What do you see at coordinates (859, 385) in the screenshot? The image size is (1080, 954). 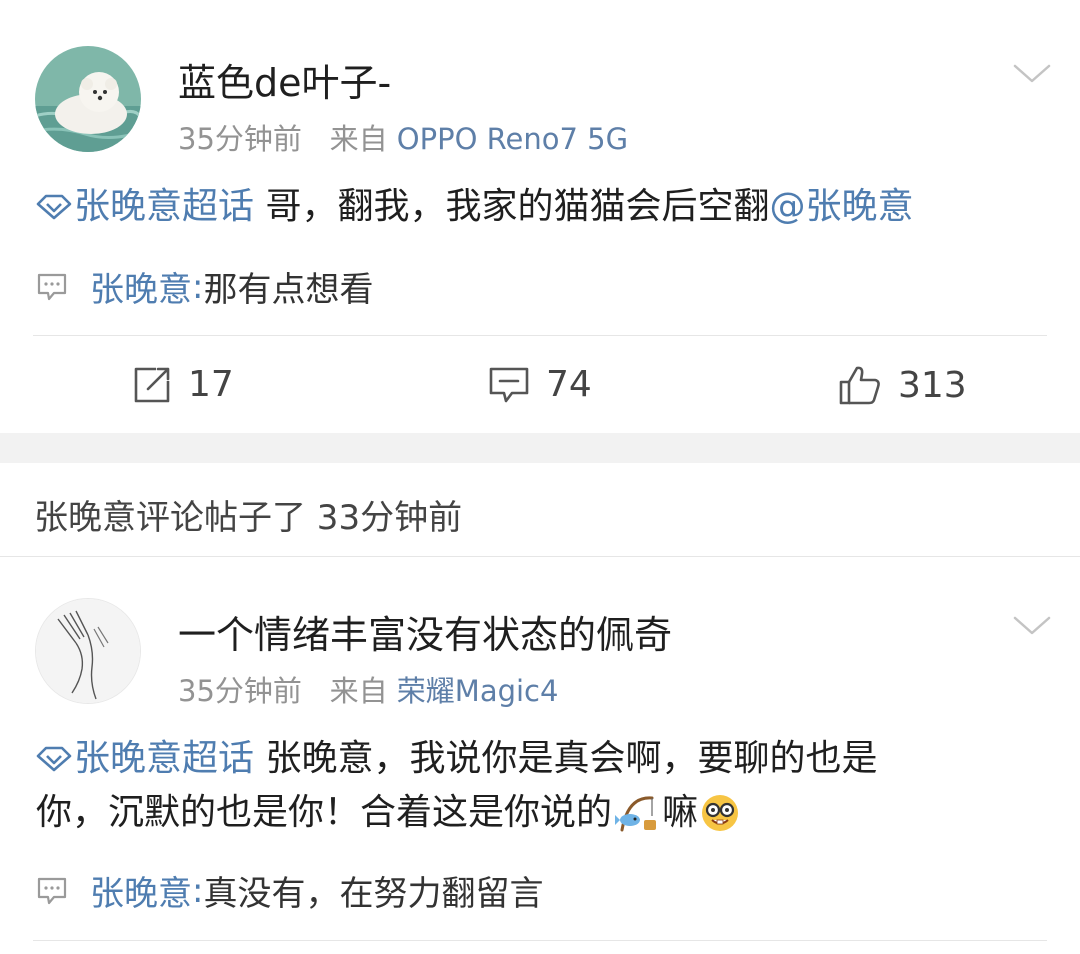 I see `thumbs-up-icon` at bounding box center [859, 385].